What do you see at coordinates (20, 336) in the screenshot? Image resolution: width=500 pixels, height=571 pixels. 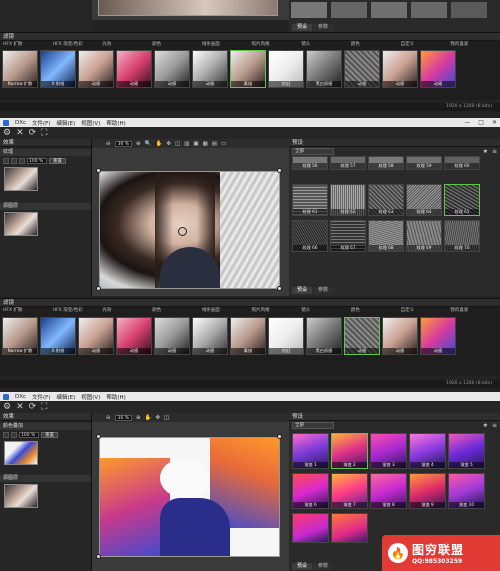 I see `filter-thumb: Narrow 扩散` at bounding box center [20, 336].